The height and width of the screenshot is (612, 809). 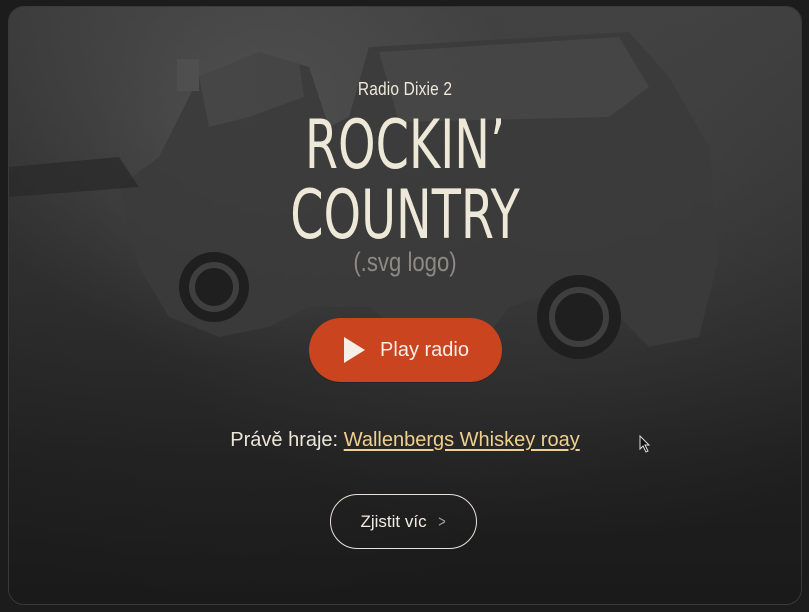 I want to click on learn-more-button: Zjistit víc >, so click(x=403, y=521).